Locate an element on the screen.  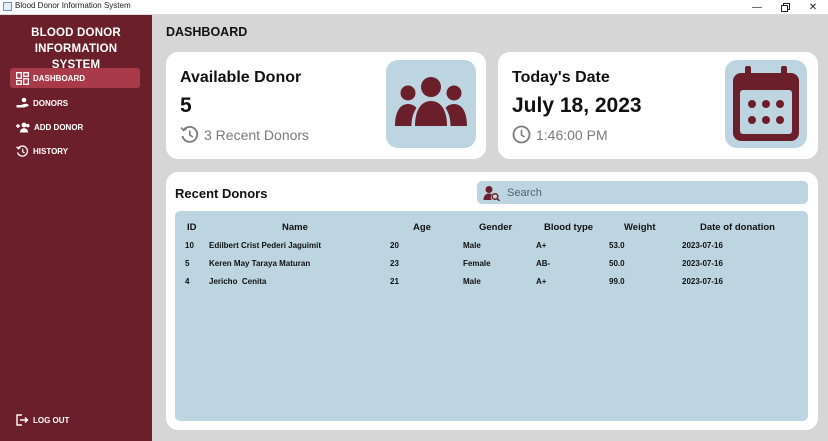
calendar-icon is located at coordinates (766, 103).